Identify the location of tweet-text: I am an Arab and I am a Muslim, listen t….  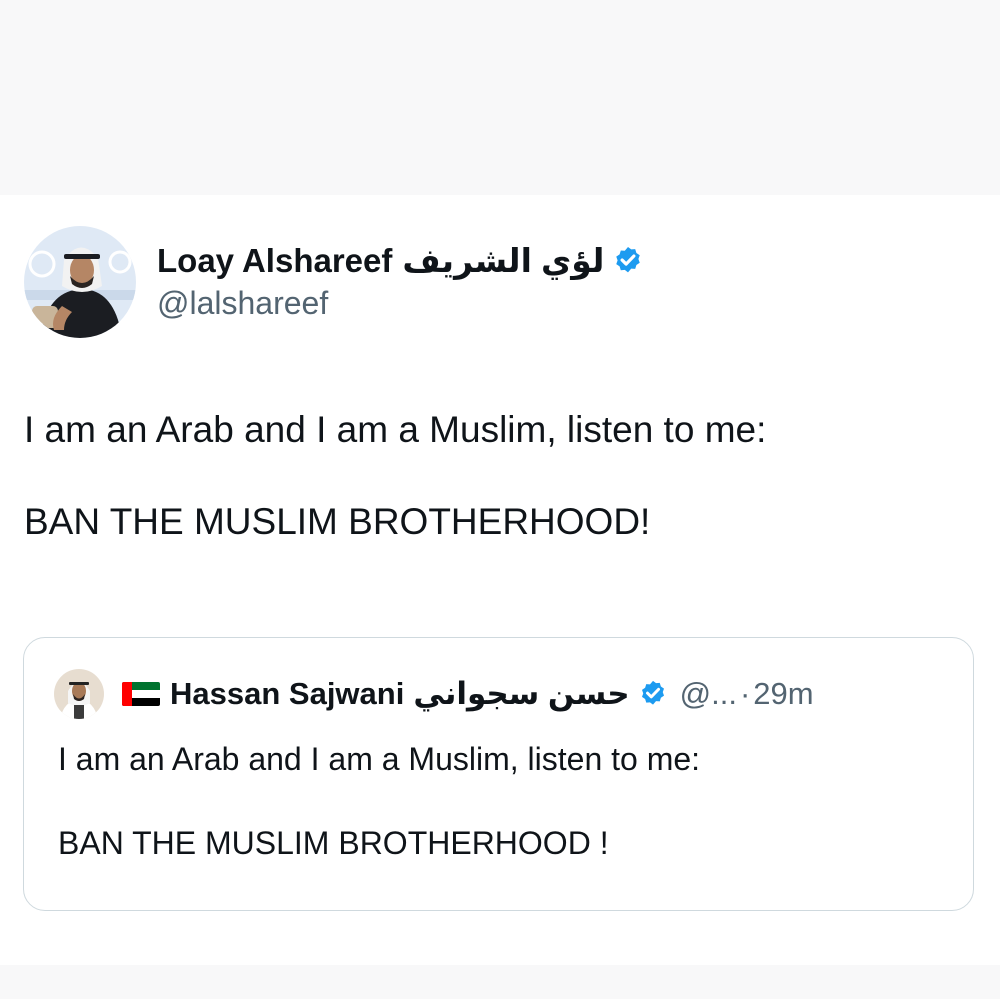
(395, 476).